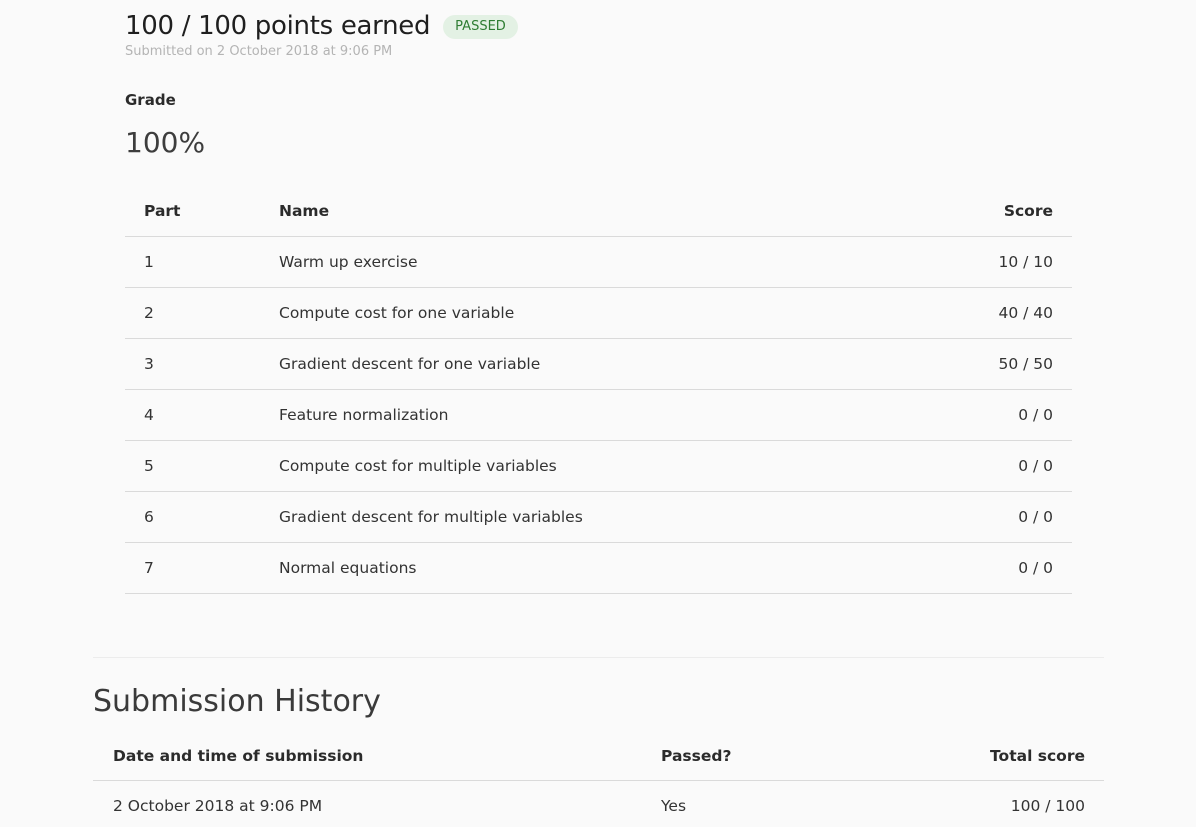  Describe the element at coordinates (598, 657) in the screenshot. I see `section-divider` at that location.